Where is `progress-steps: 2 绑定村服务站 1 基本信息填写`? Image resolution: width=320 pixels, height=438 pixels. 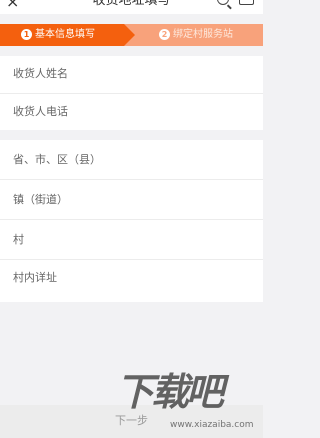
progress-steps: 2 绑定村服务站 1 基本信息填写 is located at coordinates (131, 35).